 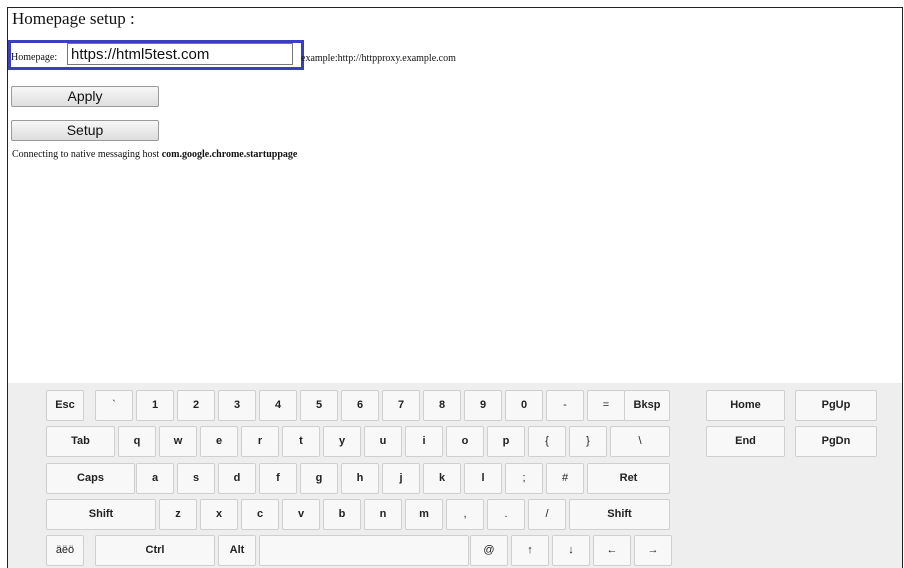 What do you see at coordinates (640, 441) in the screenshot?
I see `key-backslash: \` at bounding box center [640, 441].